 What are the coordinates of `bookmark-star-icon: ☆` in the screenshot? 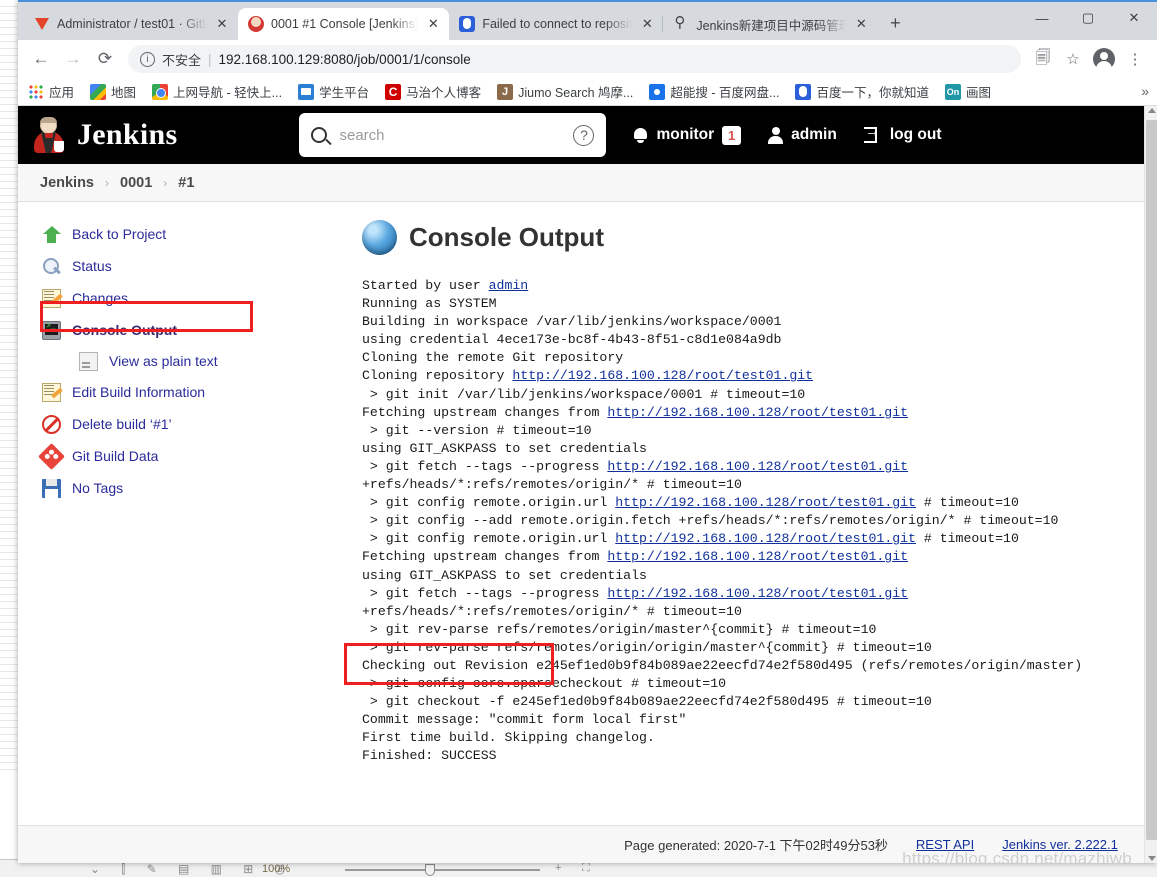 It's located at (1073, 59).